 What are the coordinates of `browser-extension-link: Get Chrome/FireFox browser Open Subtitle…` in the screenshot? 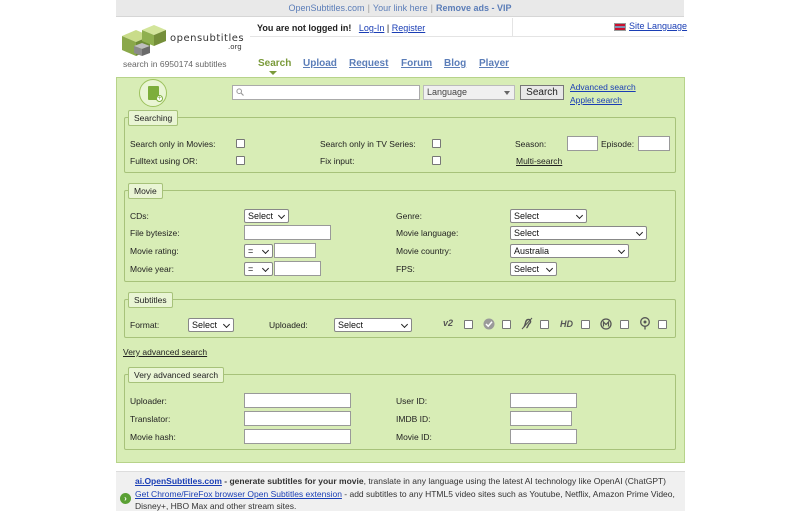 It's located at (238, 494).